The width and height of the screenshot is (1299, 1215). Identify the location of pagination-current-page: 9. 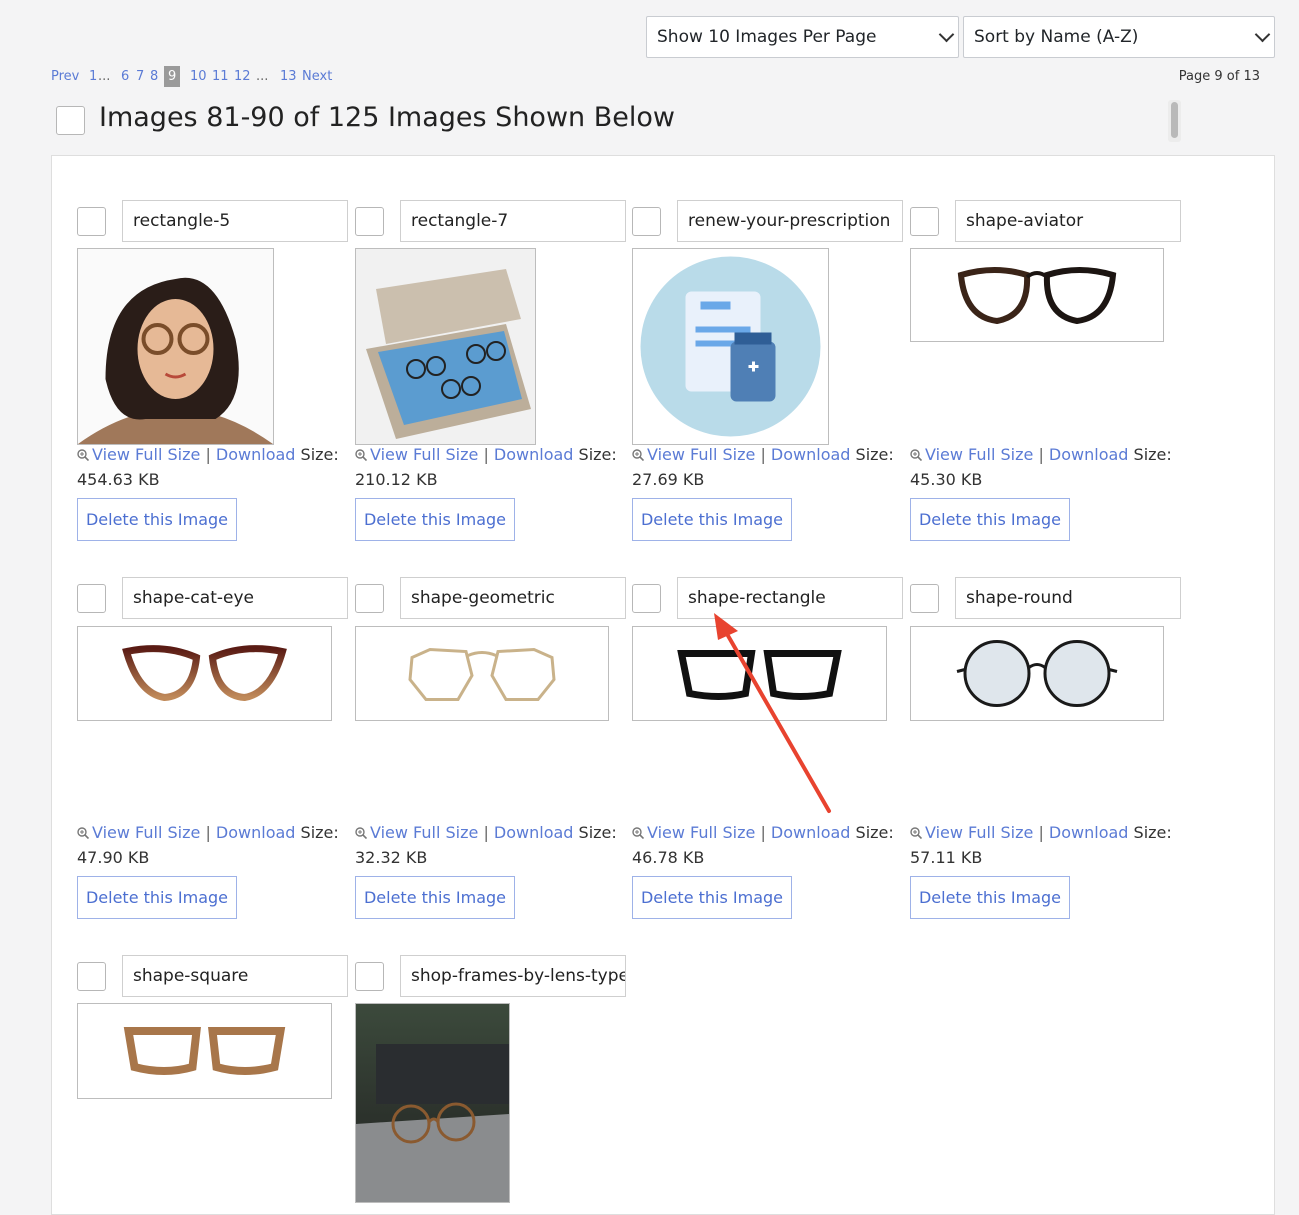
(172, 76).